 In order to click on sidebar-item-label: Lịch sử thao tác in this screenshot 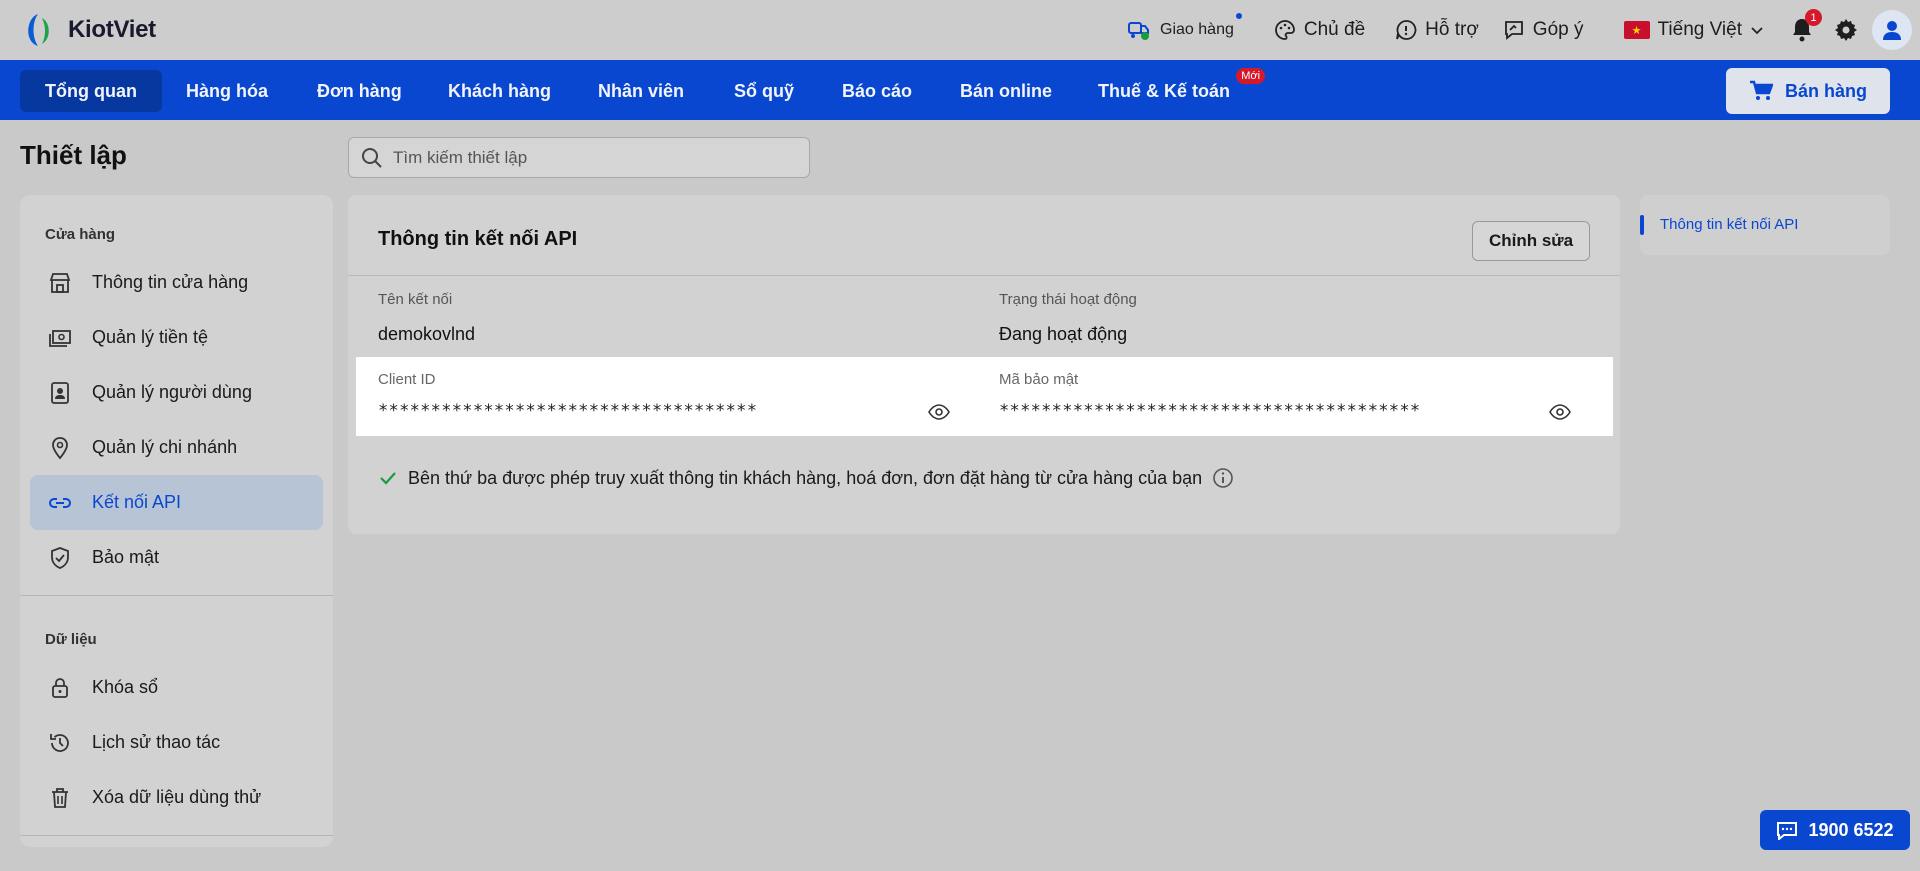, I will do `click(156, 742)`.